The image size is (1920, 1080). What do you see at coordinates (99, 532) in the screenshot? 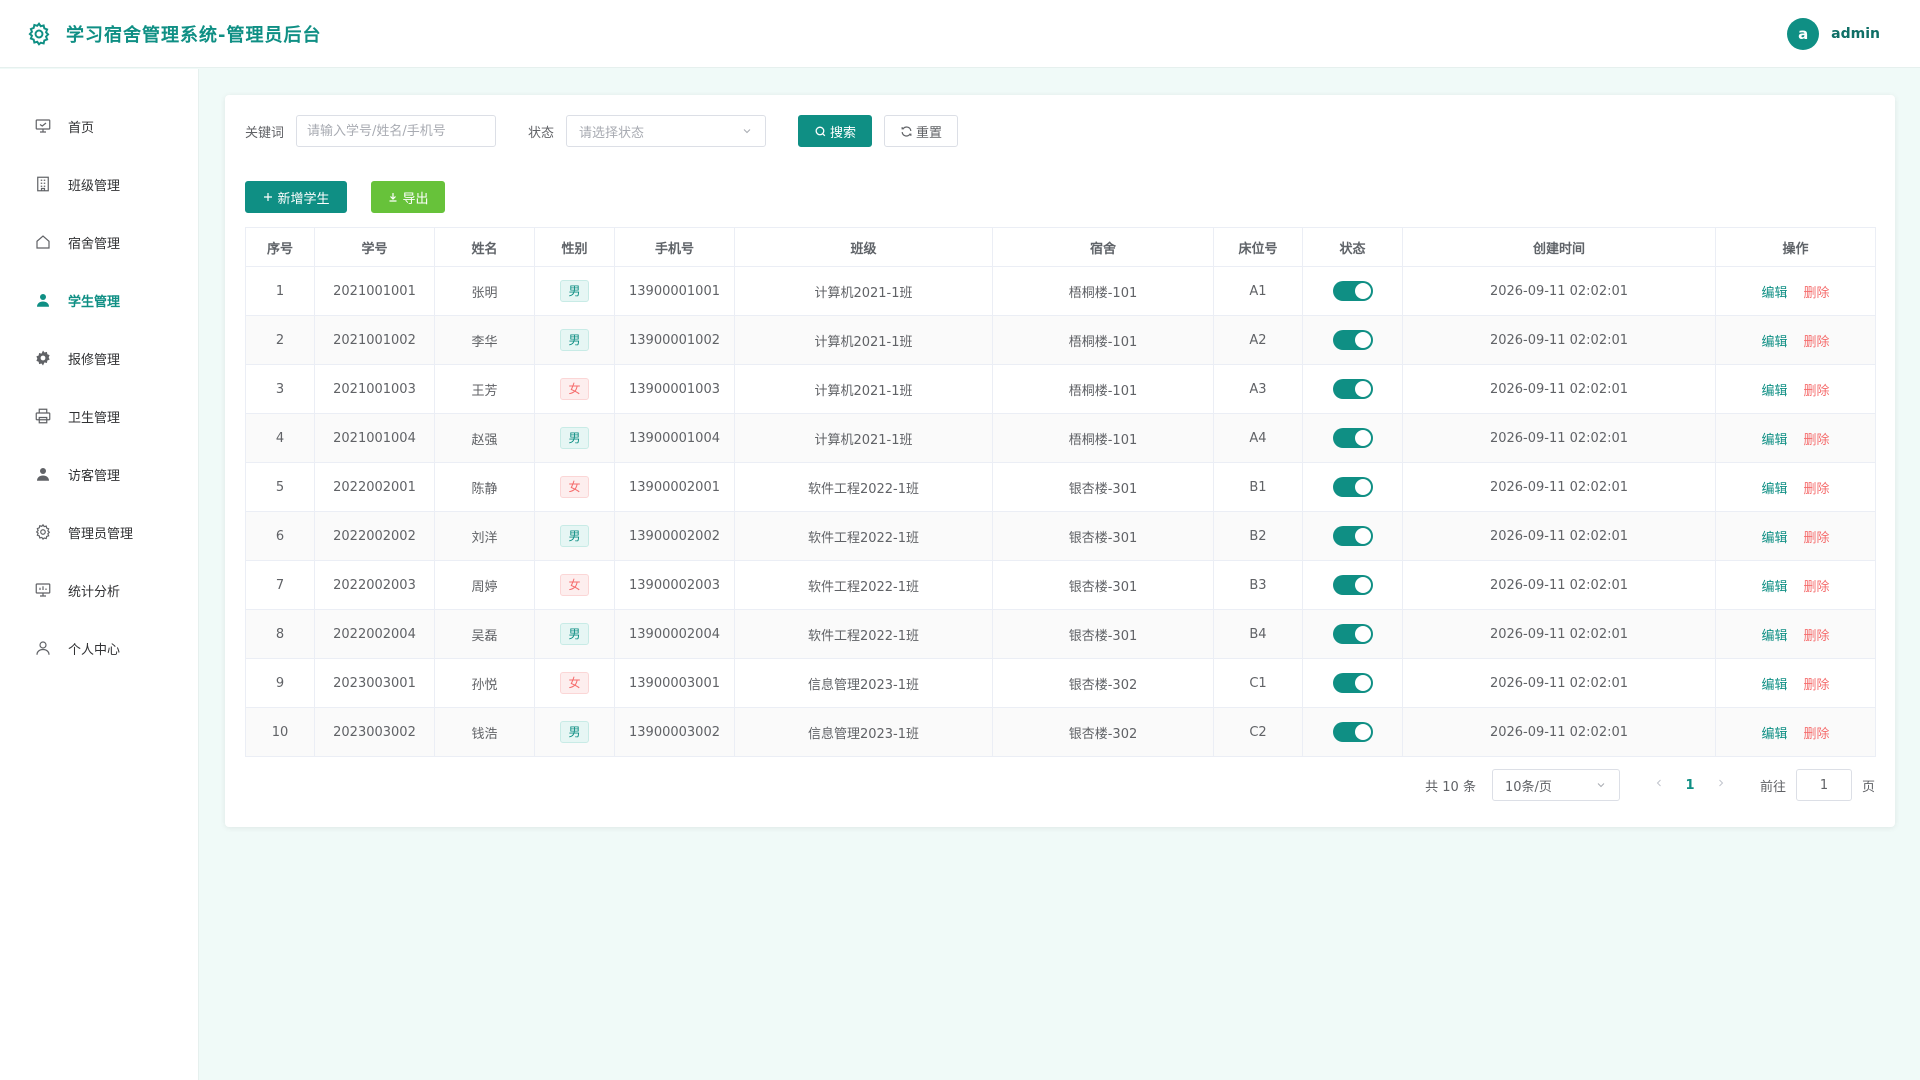
I see `sidebar-item-admins: 管理员管理` at bounding box center [99, 532].